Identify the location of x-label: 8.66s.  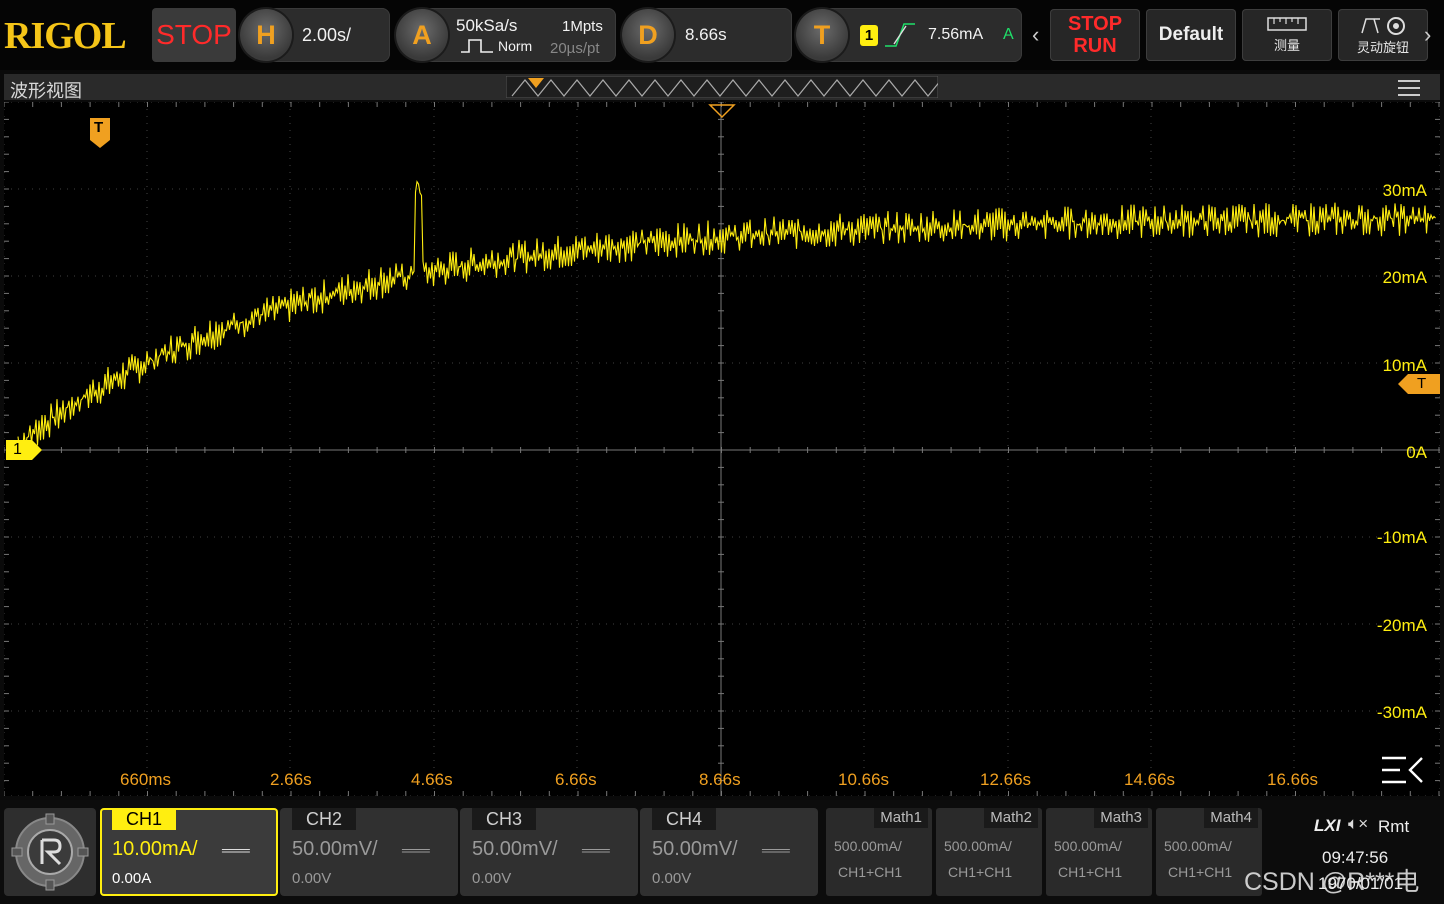
(720, 779).